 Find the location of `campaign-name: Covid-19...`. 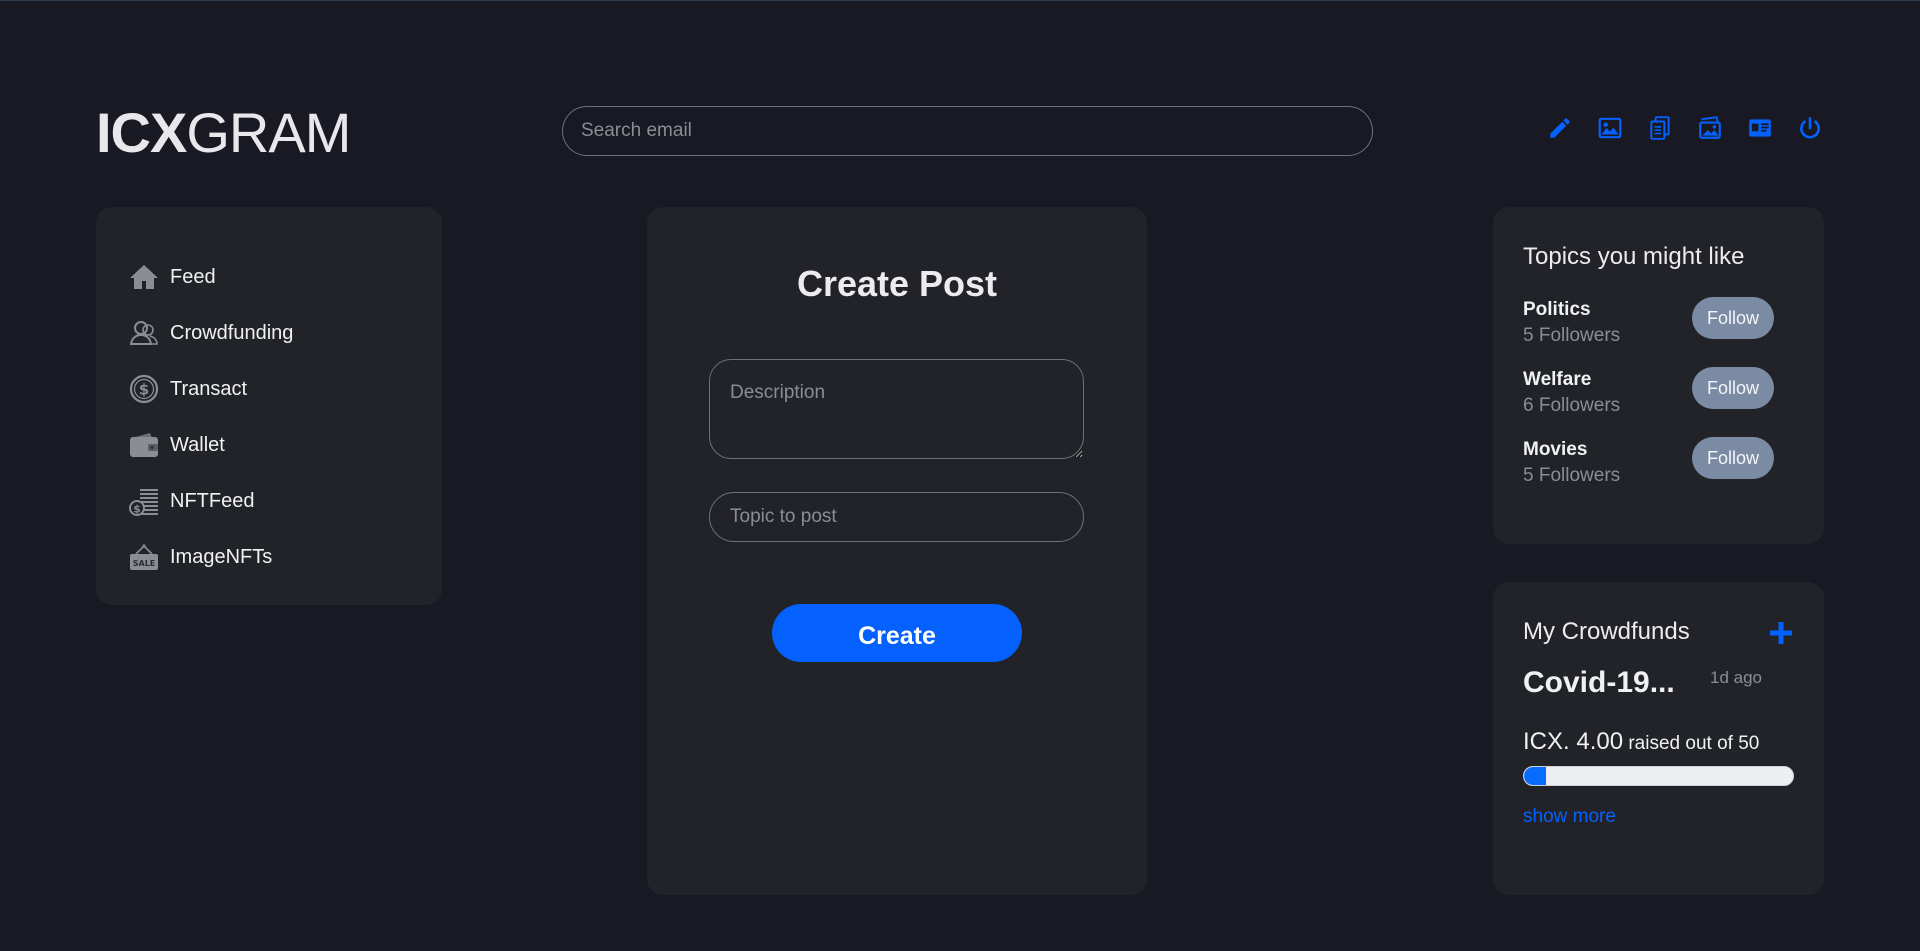

campaign-name: Covid-19... is located at coordinates (1599, 682).